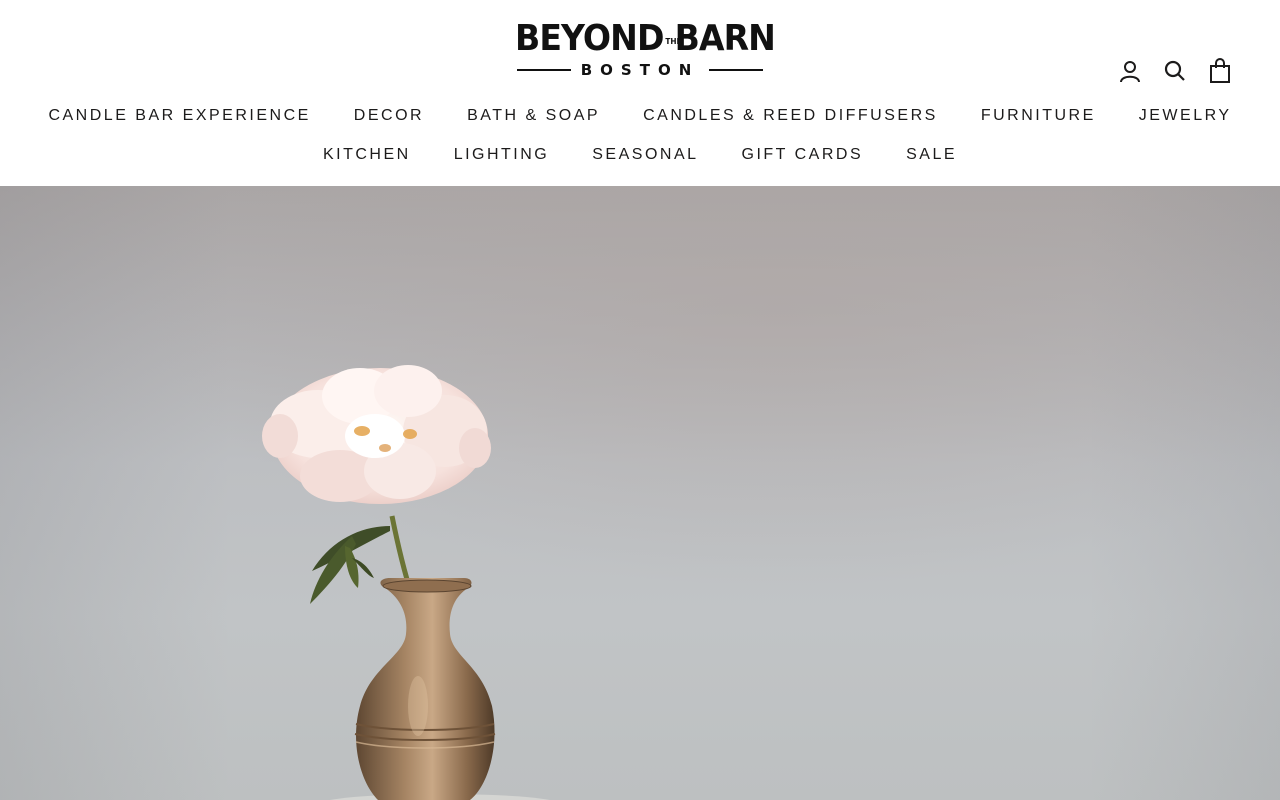  I want to click on nav-sale: SALE, so click(931, 155).